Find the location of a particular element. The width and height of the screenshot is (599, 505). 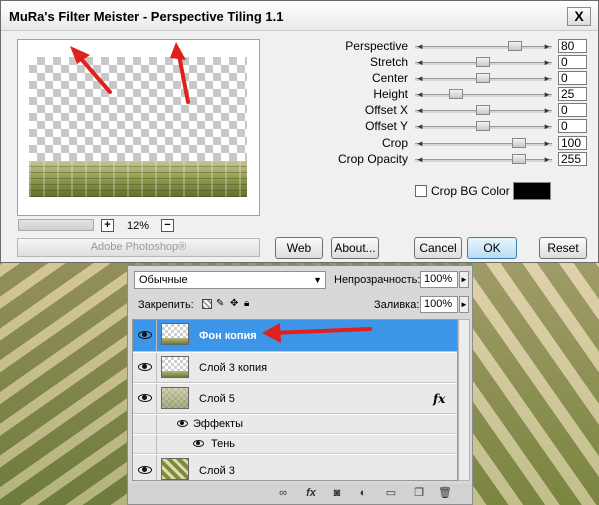

chevron-down-icon: ▼ is located at coordinates (317, 280).